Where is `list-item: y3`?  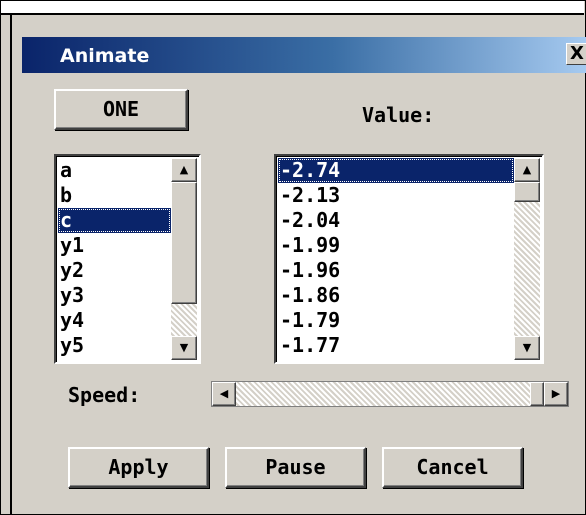 list-item: y3 is located at coordinates (114, 295).